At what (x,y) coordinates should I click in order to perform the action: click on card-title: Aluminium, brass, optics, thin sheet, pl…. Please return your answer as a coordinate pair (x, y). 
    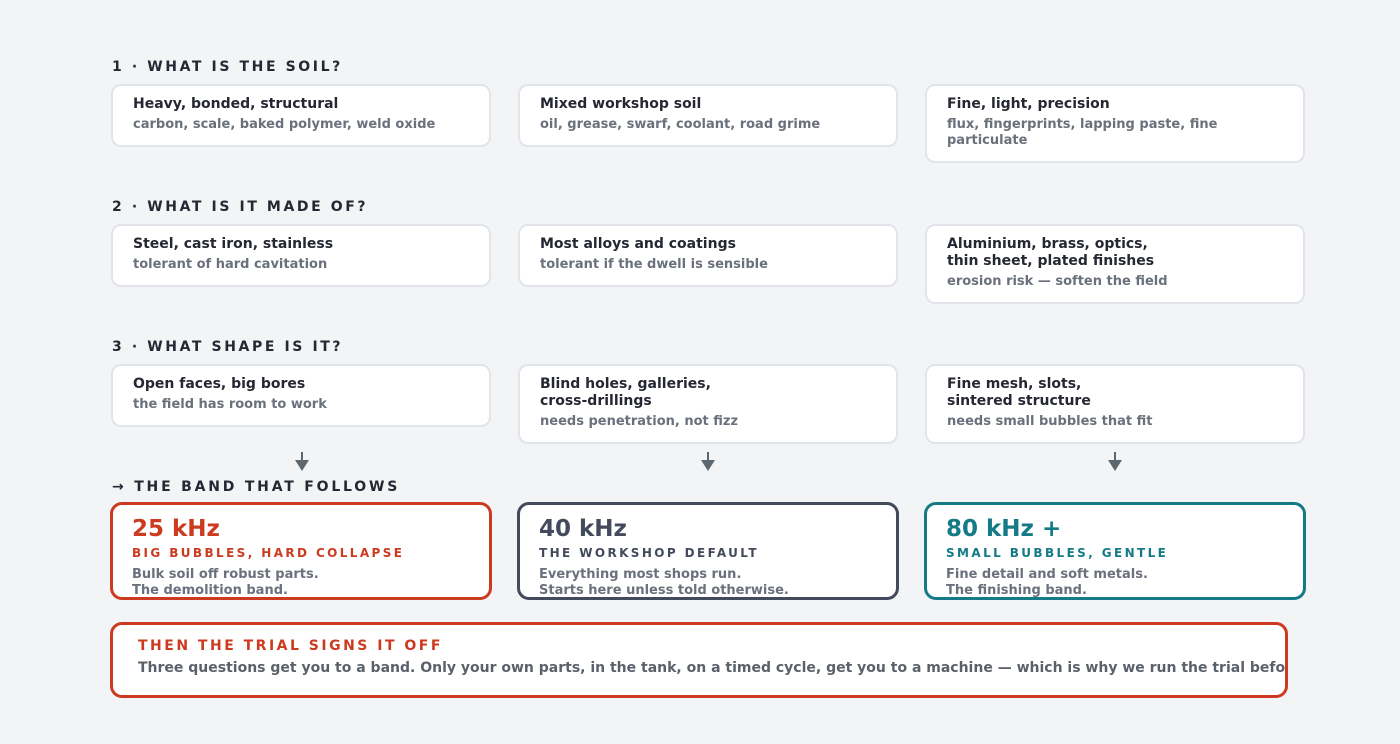
    Looking at the image, I should click on (1051, 252).